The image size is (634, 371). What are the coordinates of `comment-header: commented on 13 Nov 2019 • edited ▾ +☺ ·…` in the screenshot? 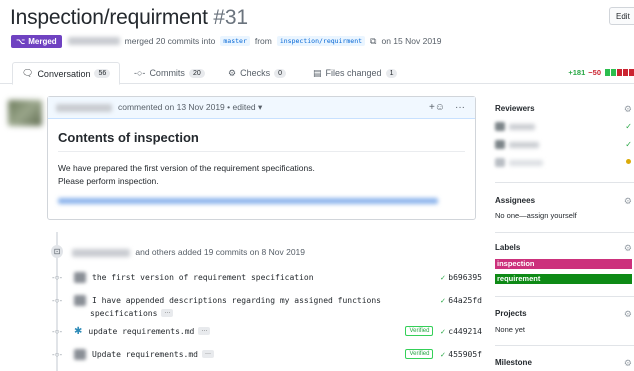 It's located at (261, 108).